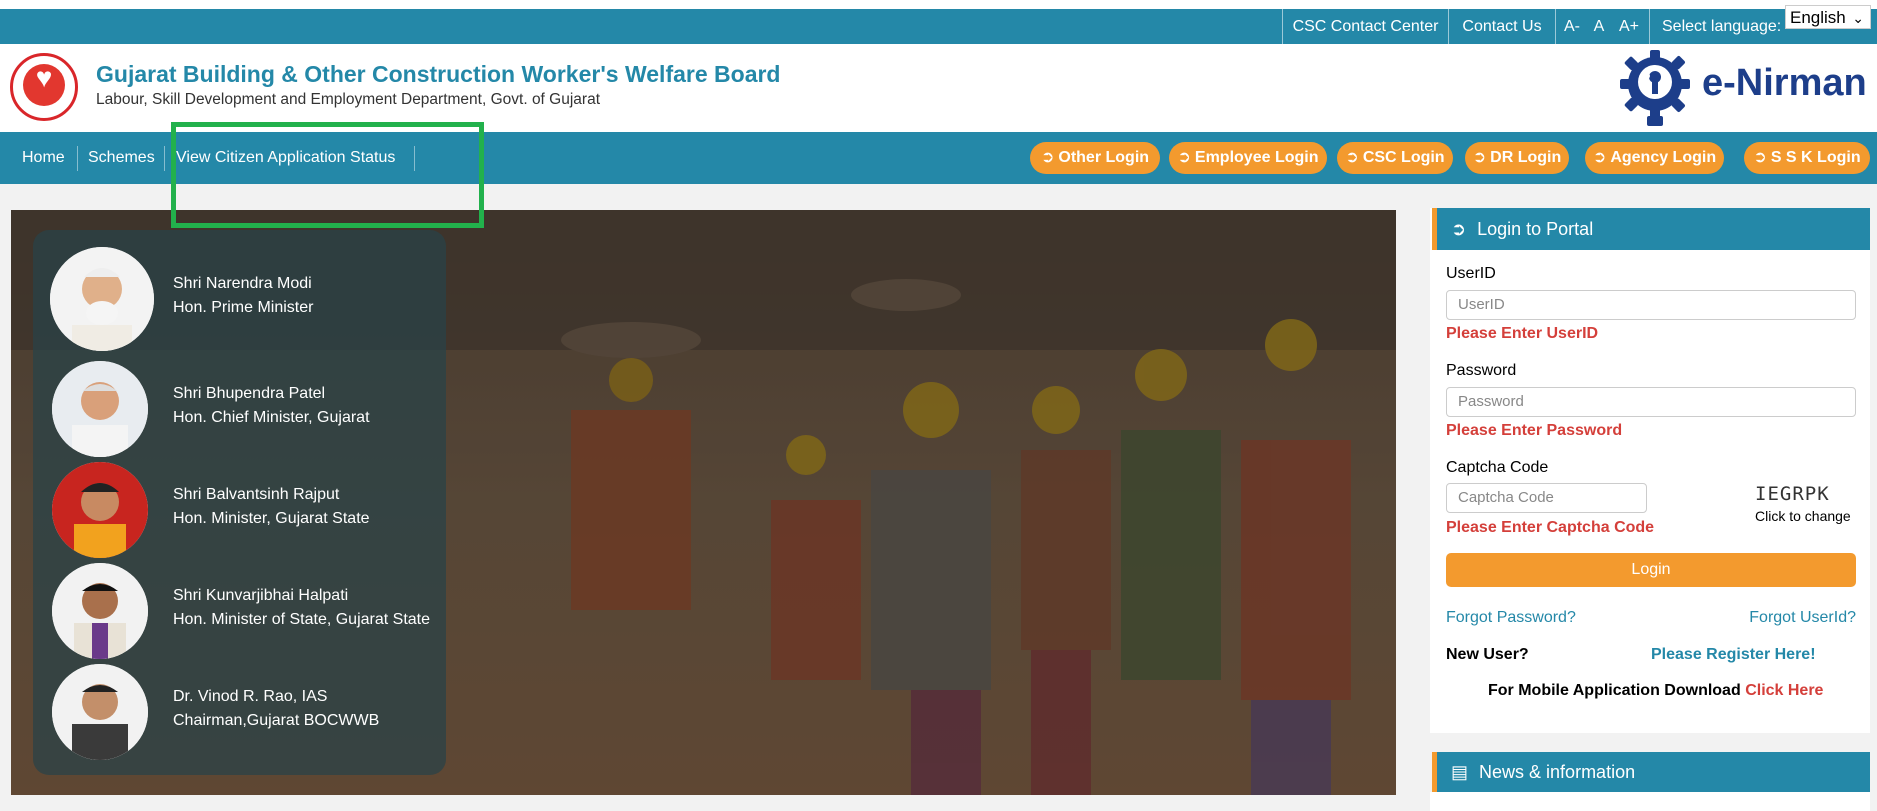 The width and height of the screenshot is (1877, 811). Describe the element at coordinates (1717, 26) in the screenshot. I see `select-language-label: Select language:` at that location.